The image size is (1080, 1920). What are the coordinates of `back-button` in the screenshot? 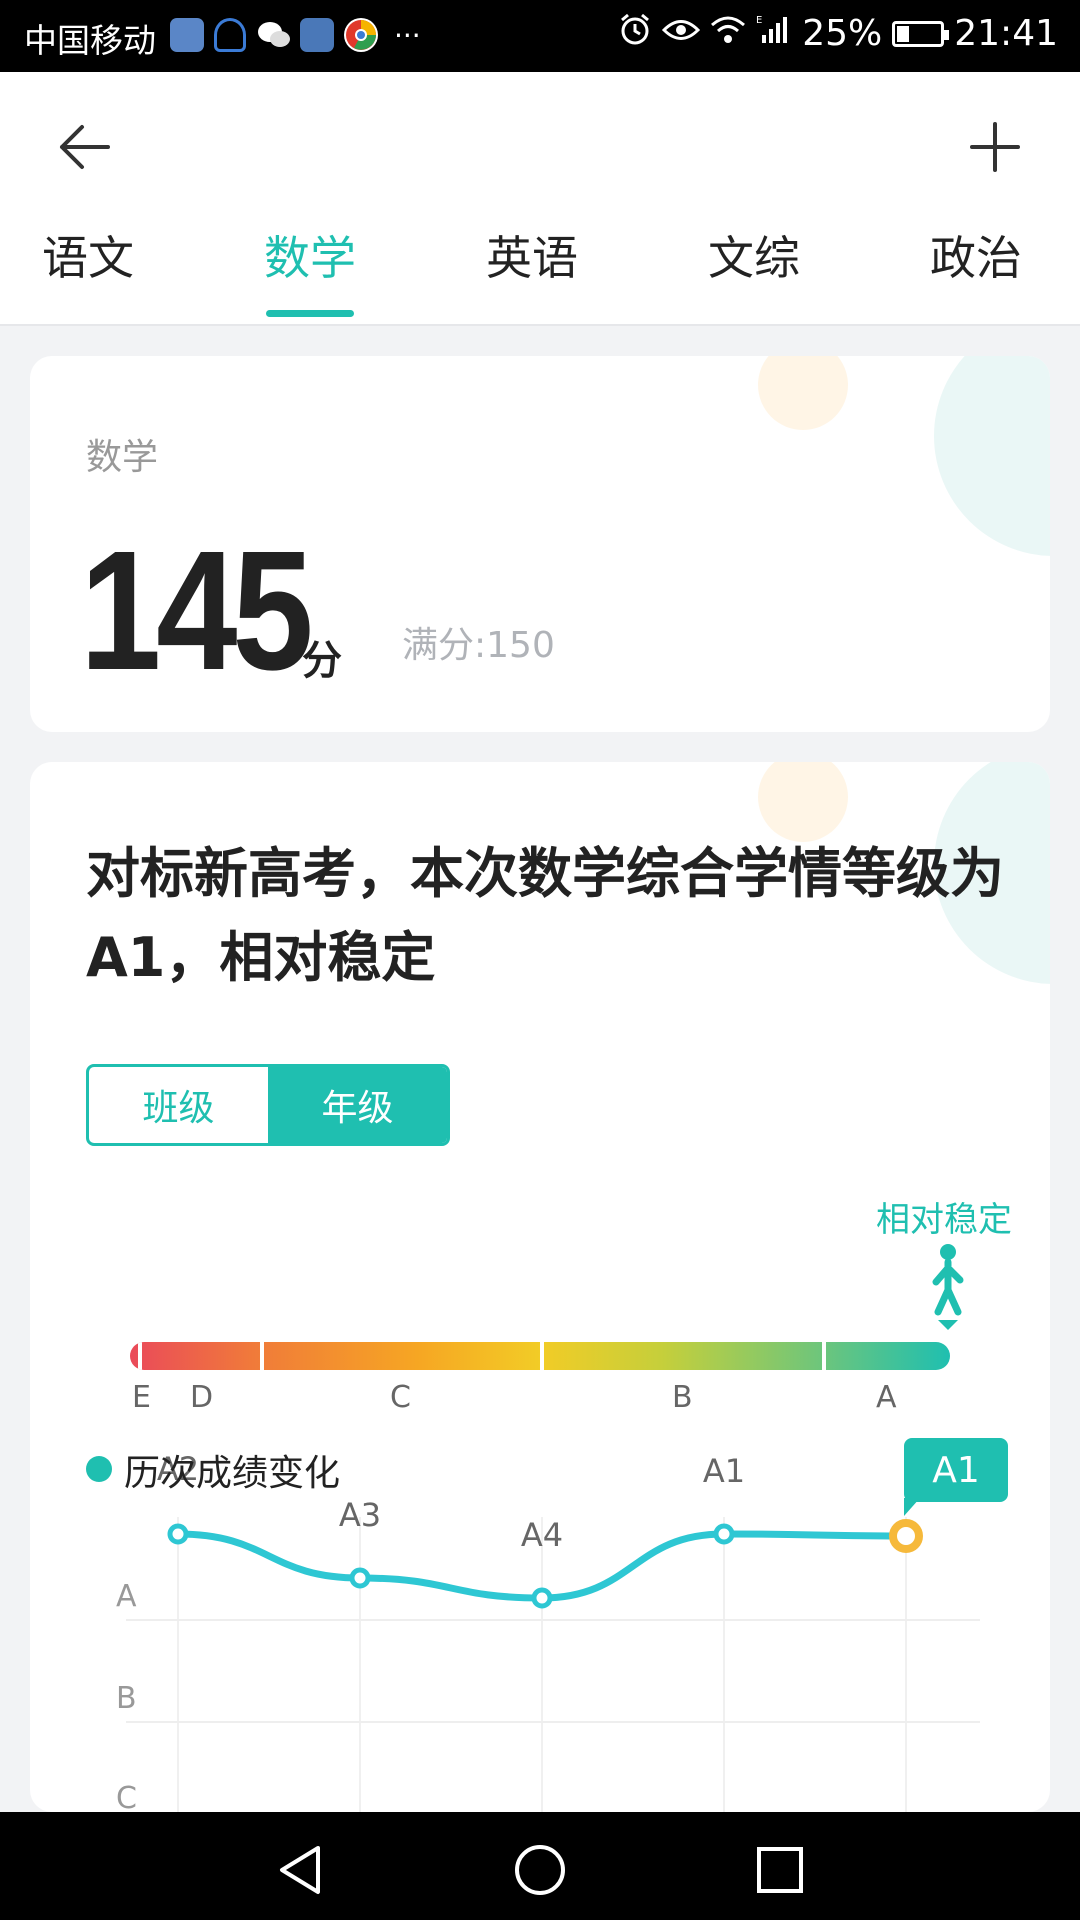 It's located at (85, 147).